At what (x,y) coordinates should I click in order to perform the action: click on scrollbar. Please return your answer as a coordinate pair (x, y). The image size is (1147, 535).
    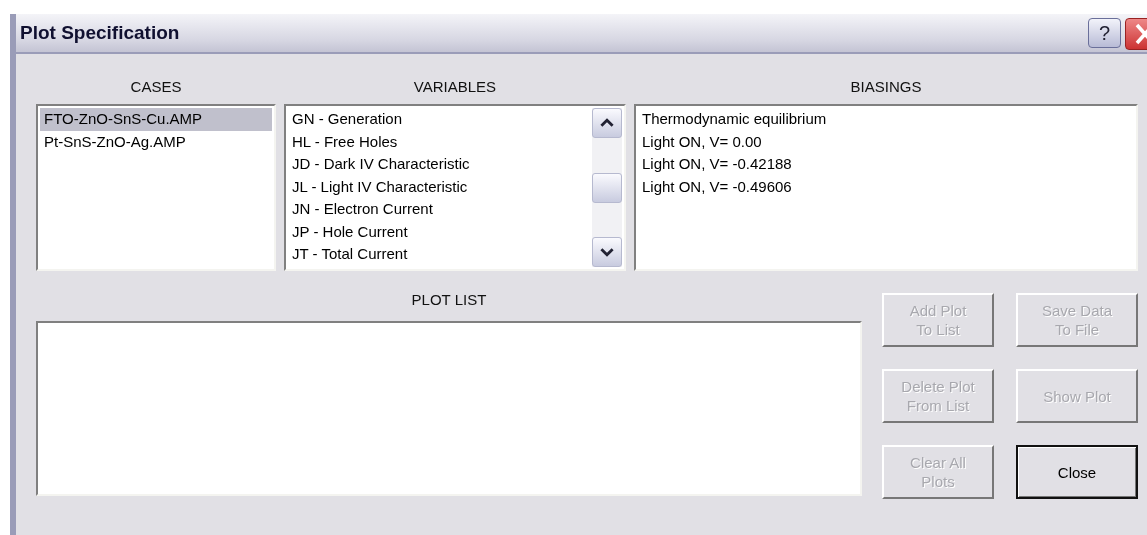
    Looking at the image, I should click on (607, 187).